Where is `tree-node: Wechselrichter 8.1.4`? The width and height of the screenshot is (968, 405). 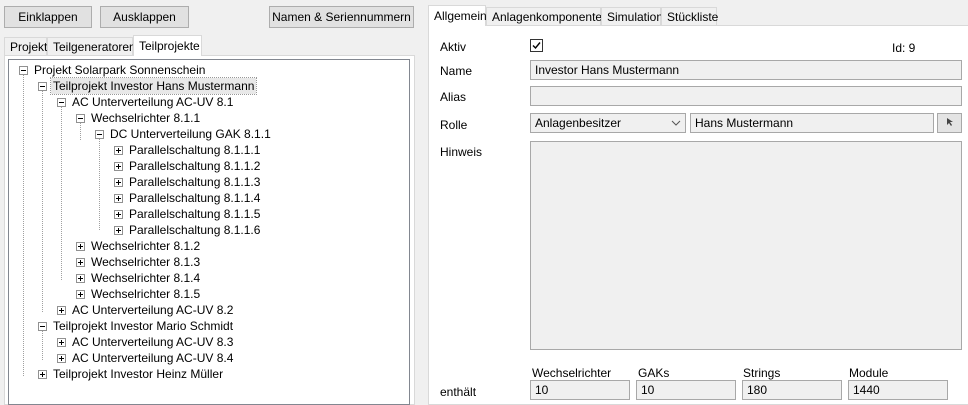
tree-node: Wechselrichter 8.1.4 is located at coordinates (139, 278).